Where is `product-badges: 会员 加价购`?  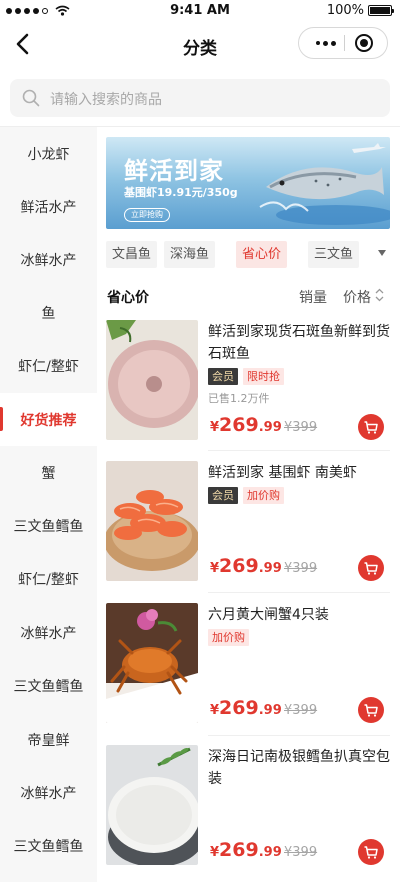 product-badges: 会员 加价购 is located at coordinates (246, 495).